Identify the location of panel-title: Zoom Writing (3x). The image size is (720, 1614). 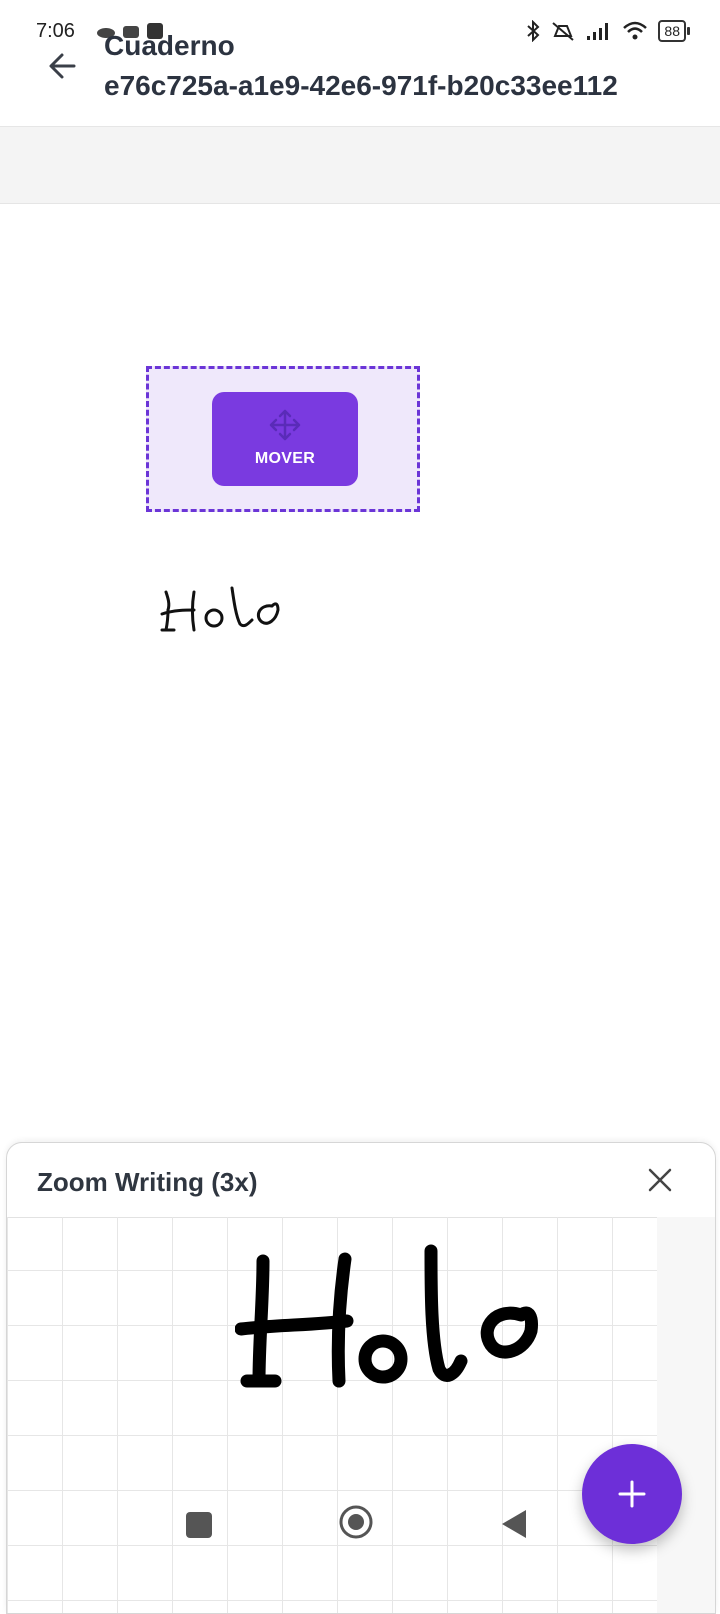
(147, 1182).